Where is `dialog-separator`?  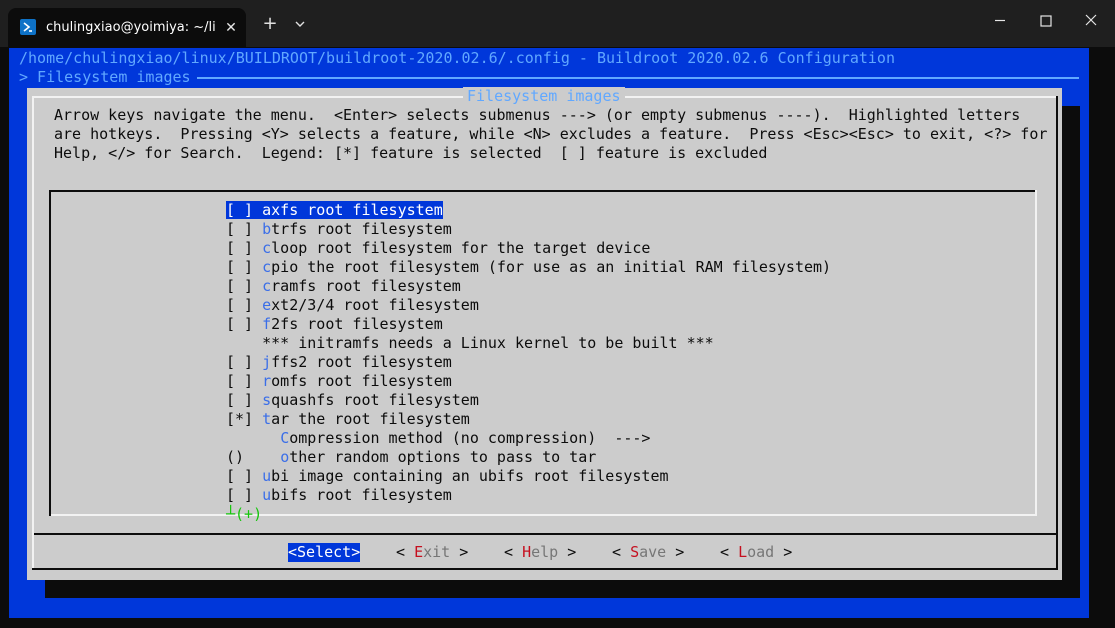
dialog-separator is located at coordinates (545, 534).